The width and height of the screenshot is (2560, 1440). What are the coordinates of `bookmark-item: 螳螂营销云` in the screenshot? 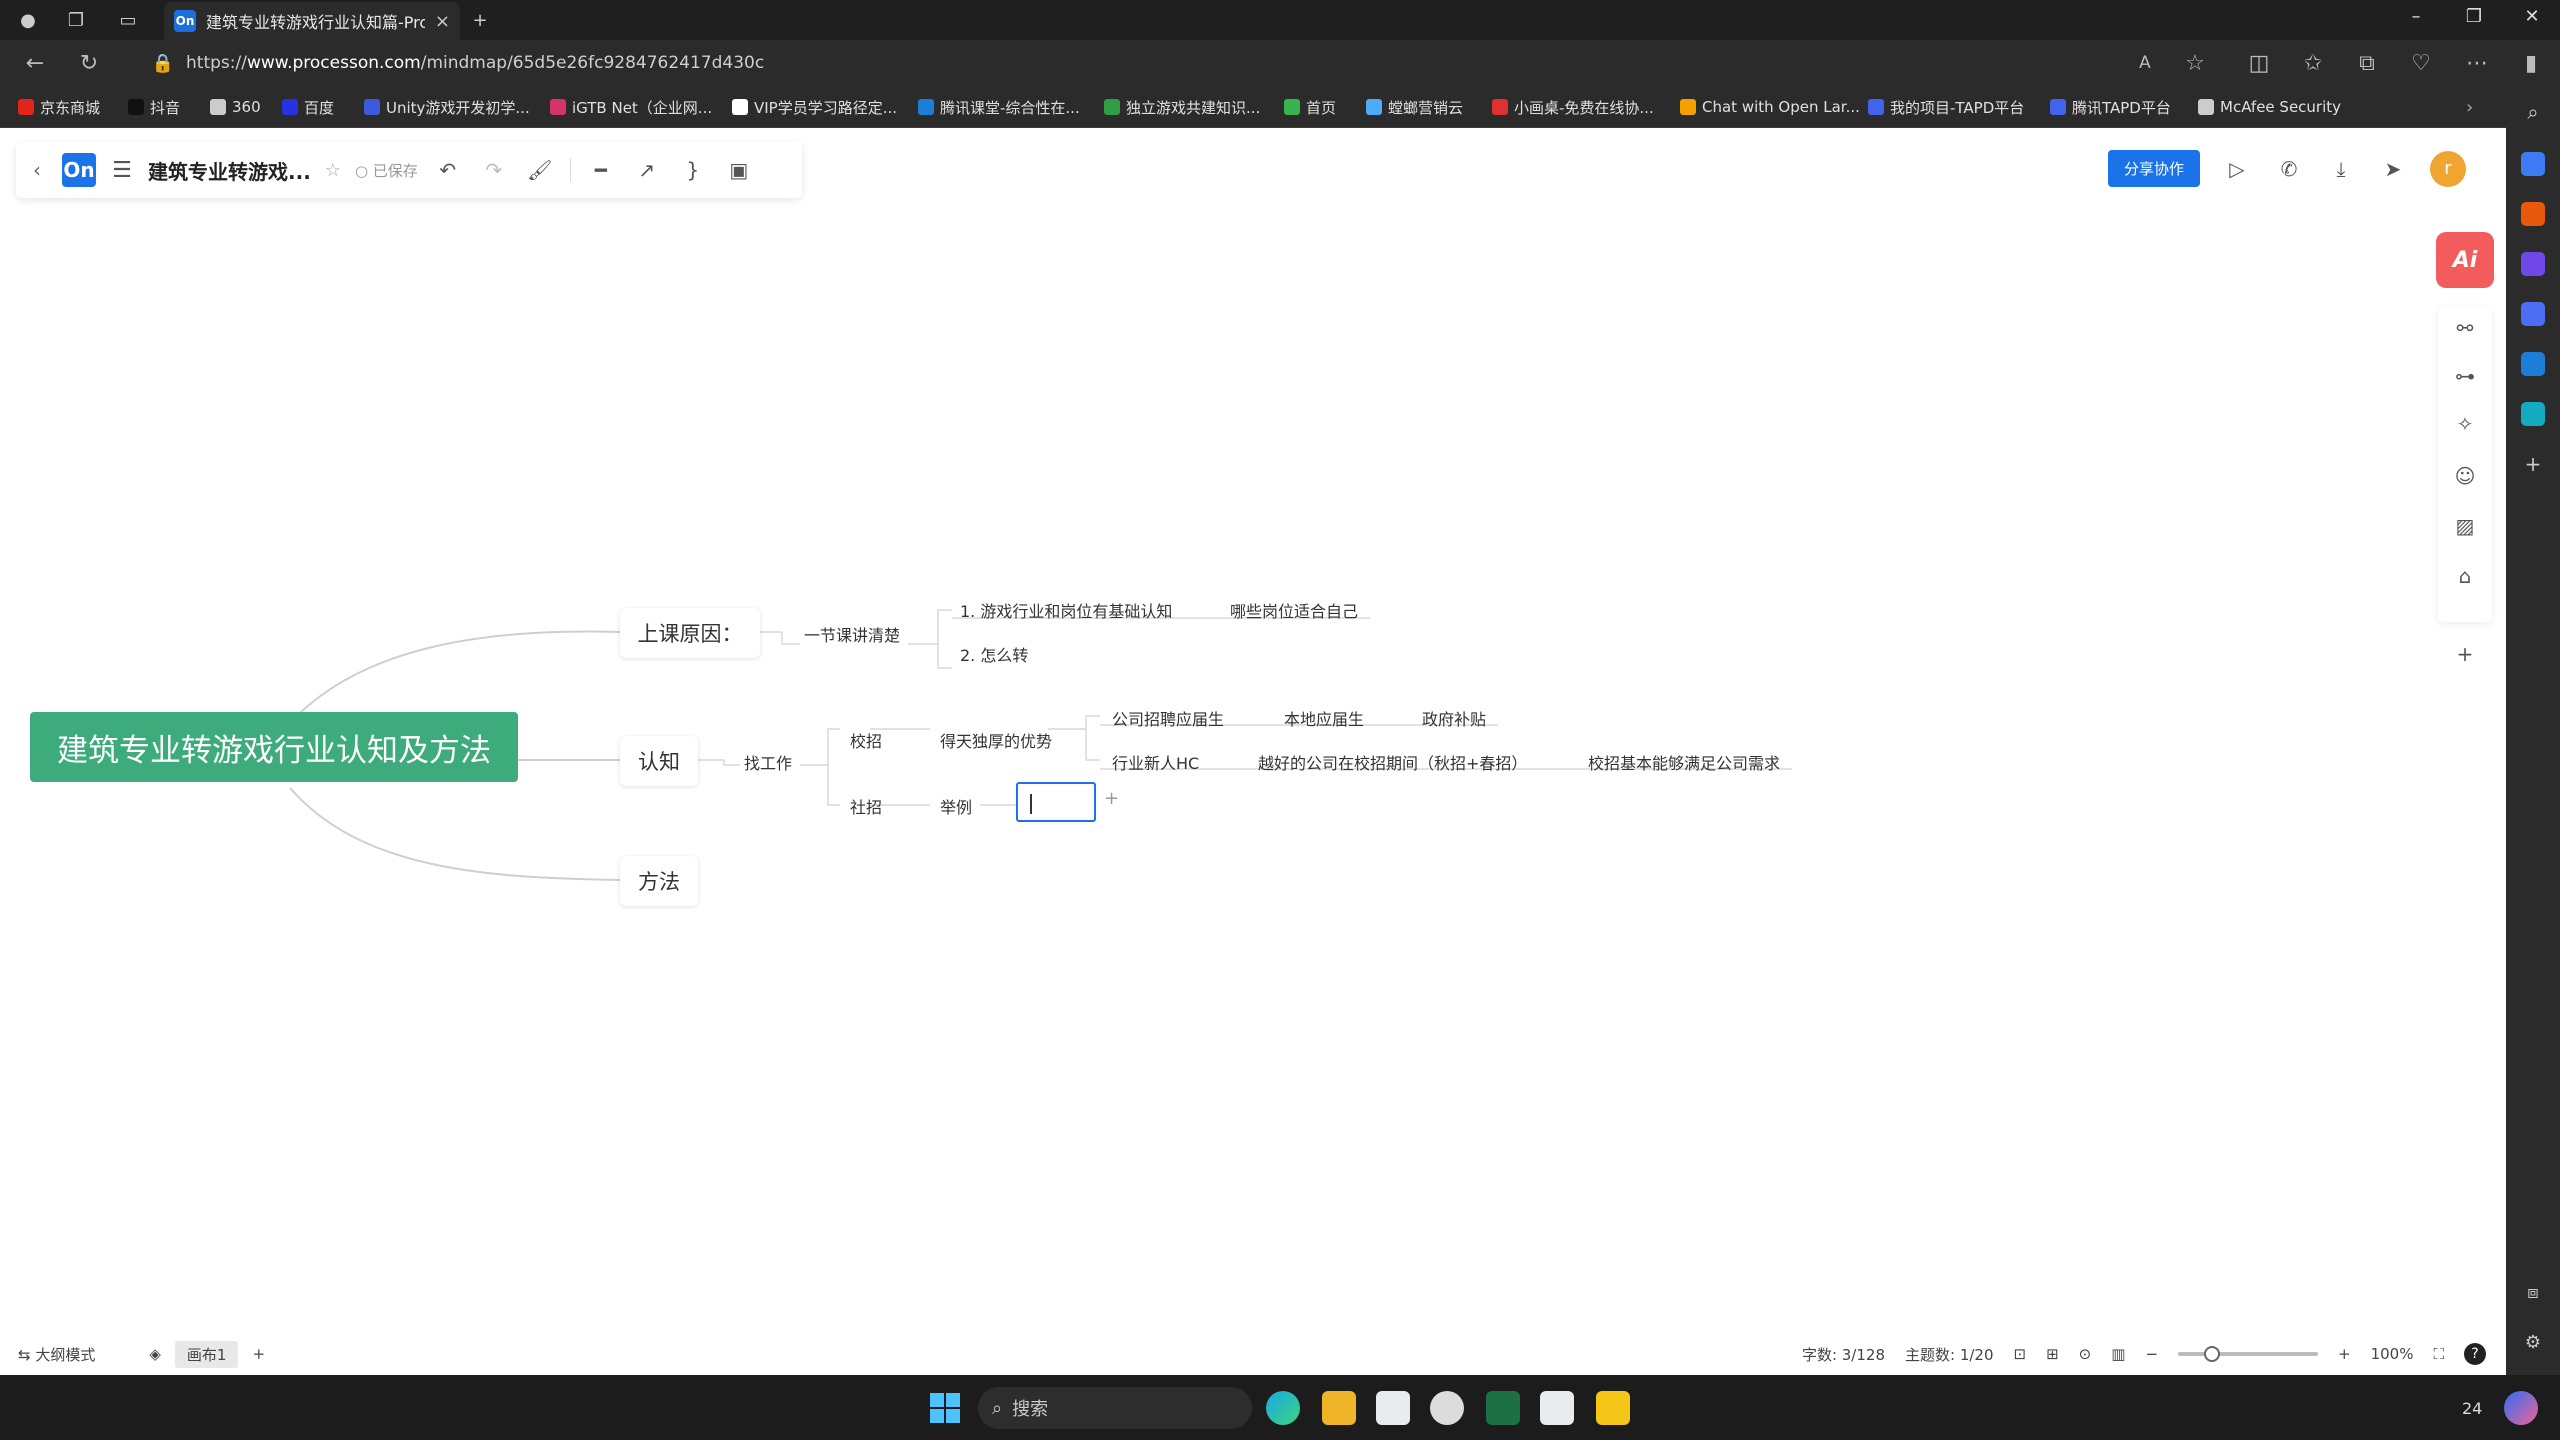 It's located at (1414, 107).